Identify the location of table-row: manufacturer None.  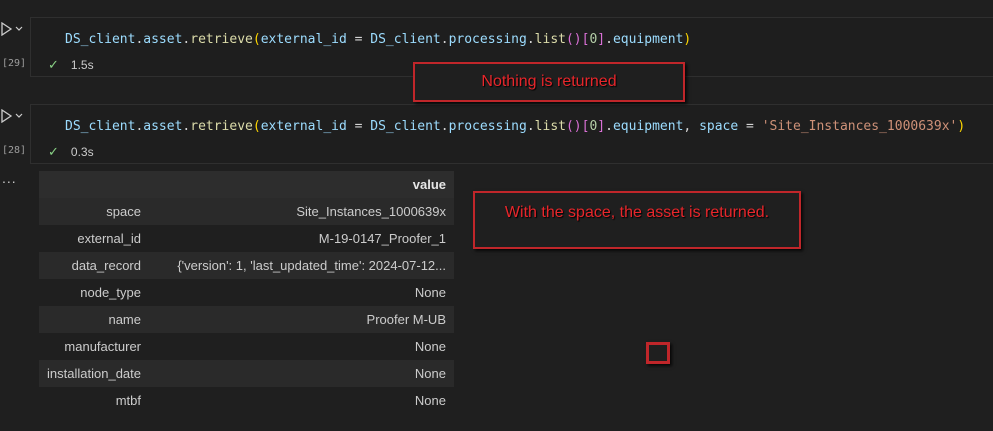
(246, 346).